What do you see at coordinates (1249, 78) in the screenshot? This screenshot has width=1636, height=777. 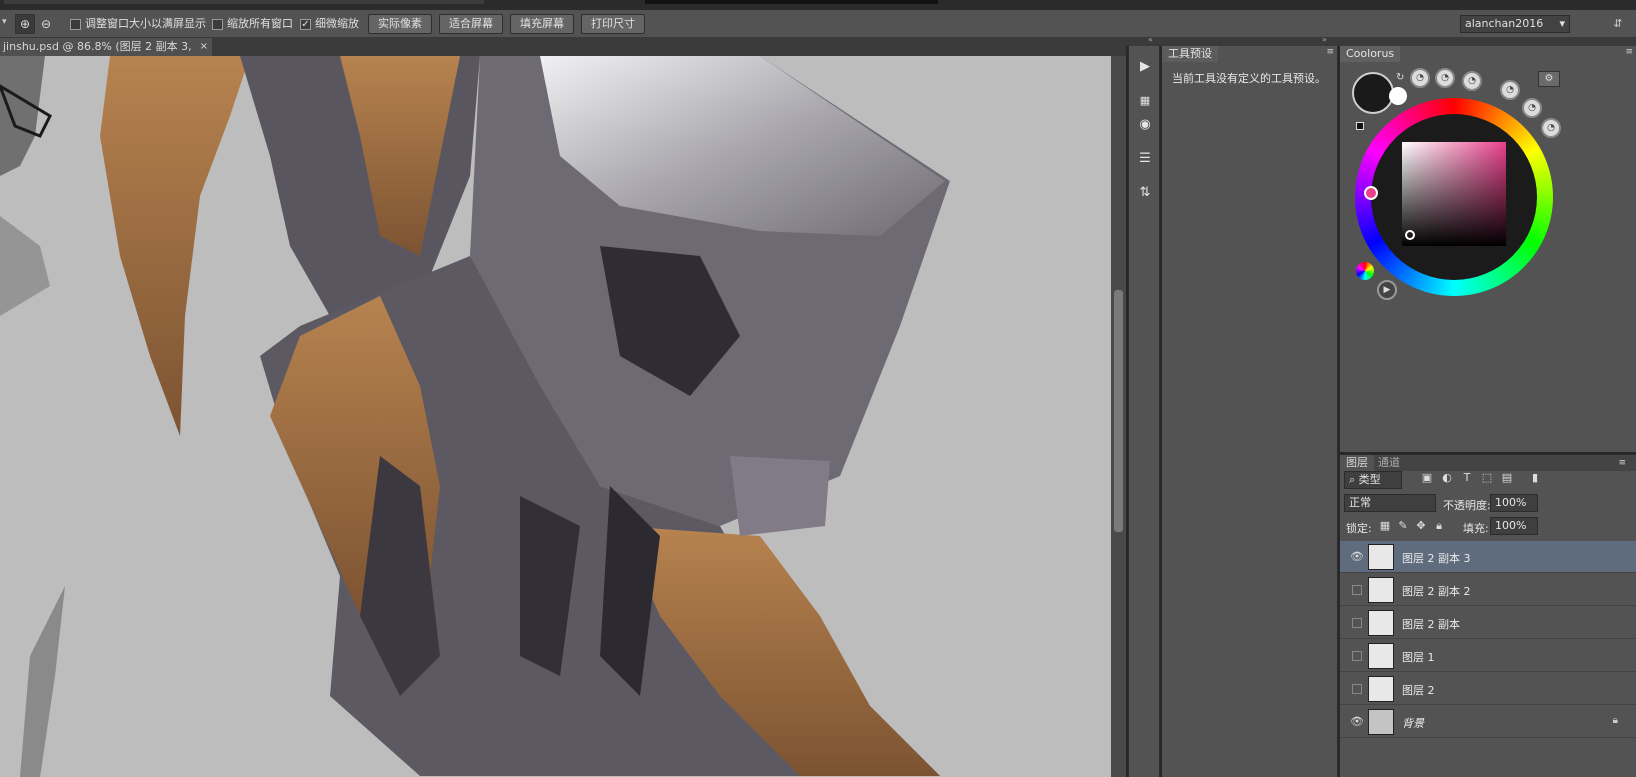 I see `no-presets-message: 当前工具没有定义的工具预设。` at bounding box center [1249, 78].